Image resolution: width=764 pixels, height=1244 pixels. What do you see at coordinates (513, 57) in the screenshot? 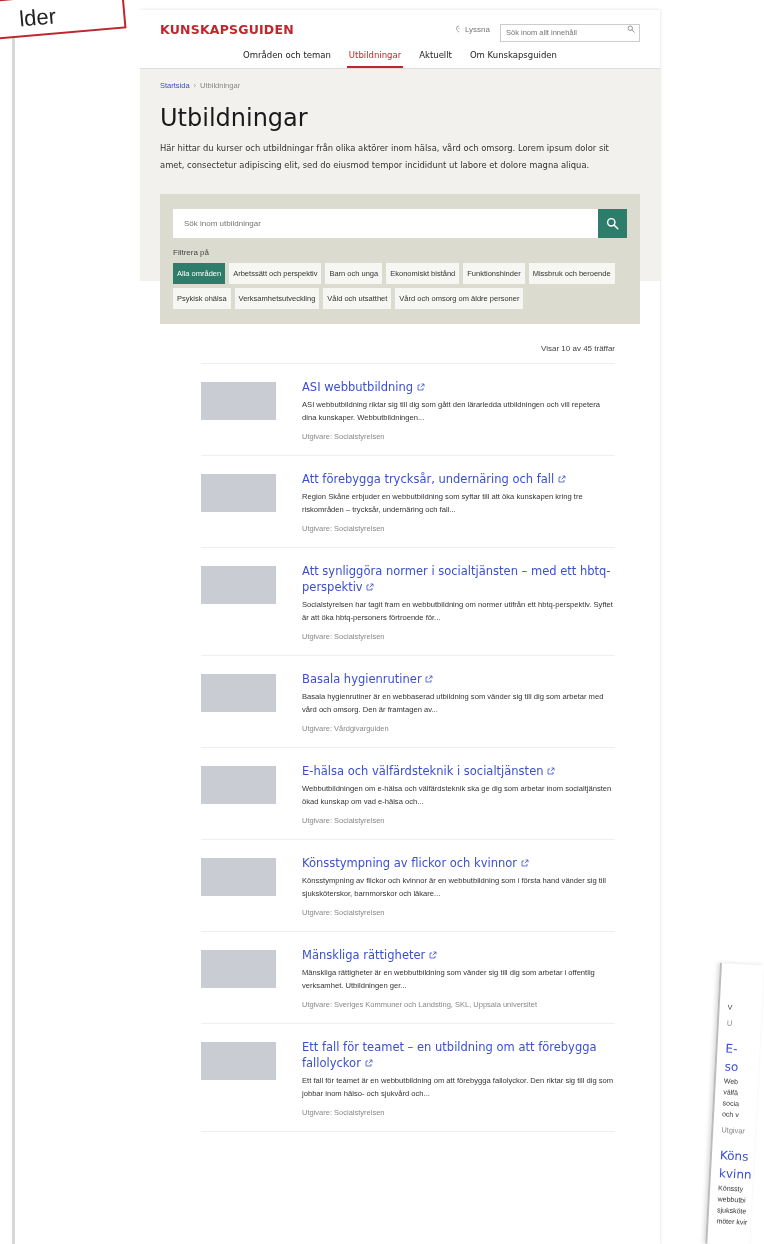
I see `nav-tab: Om Kunskapsguiden` at bounding box center [513, 57].